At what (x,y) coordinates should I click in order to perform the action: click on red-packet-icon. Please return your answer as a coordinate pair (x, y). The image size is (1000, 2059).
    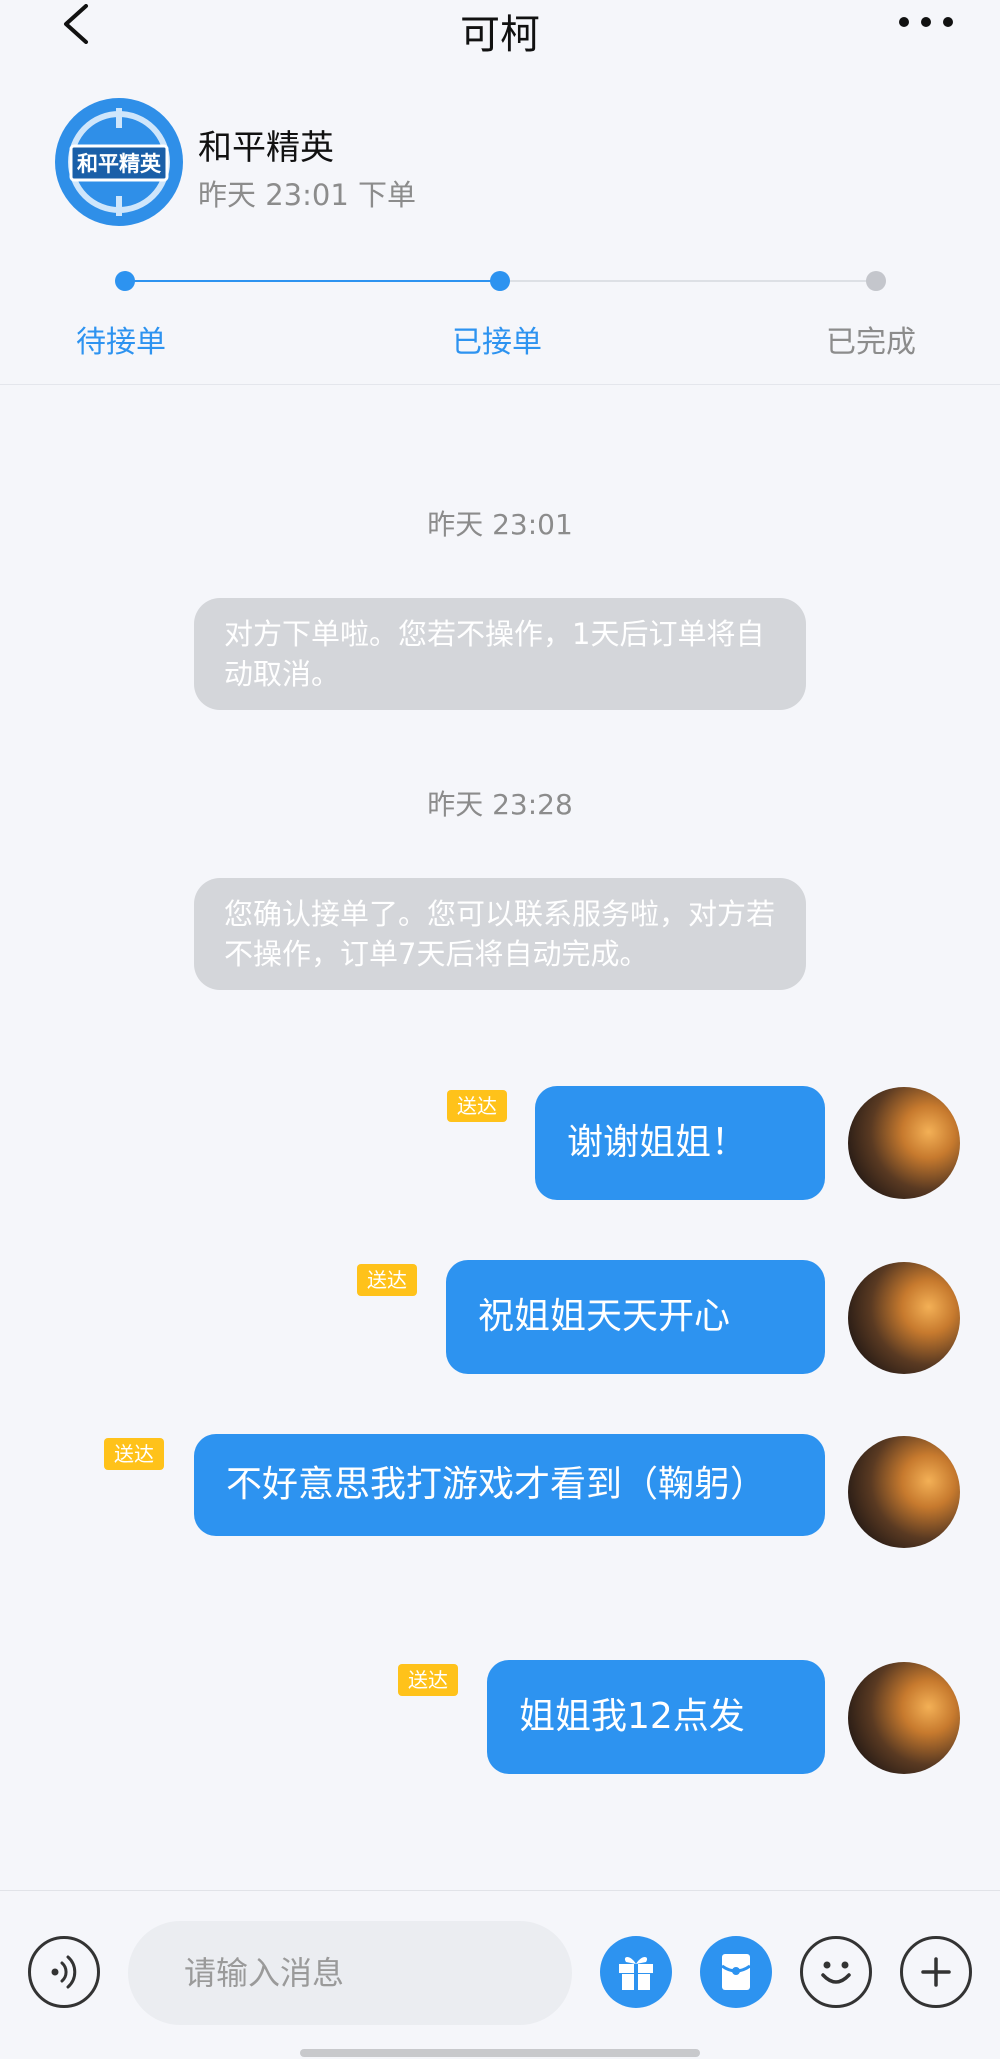
    Looking at the image, I should click on (736, 1972).